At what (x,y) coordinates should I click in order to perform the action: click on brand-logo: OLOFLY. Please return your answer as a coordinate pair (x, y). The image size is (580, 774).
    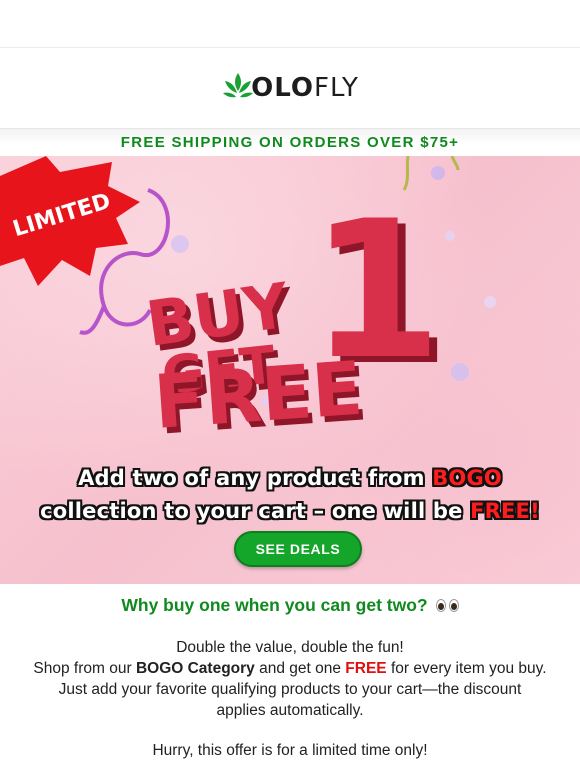
    Looking at the image, I should click on (290, 88).